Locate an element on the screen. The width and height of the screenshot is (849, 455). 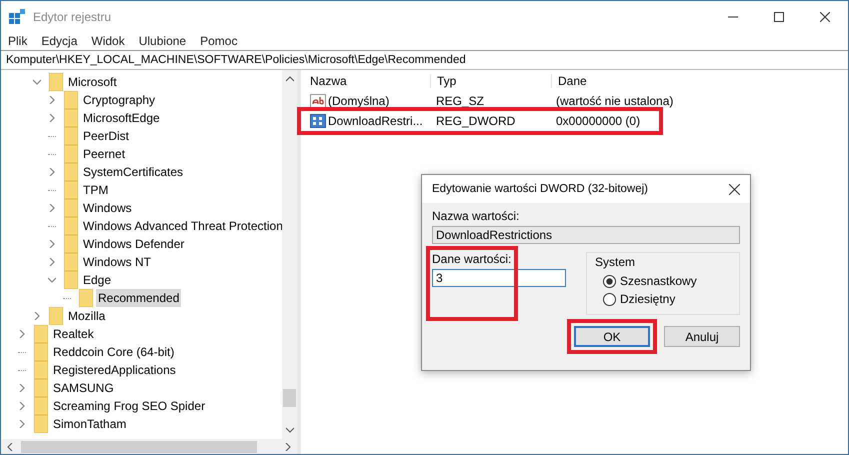
field-label: Dane wartości: is located at coordinates (472, 259).